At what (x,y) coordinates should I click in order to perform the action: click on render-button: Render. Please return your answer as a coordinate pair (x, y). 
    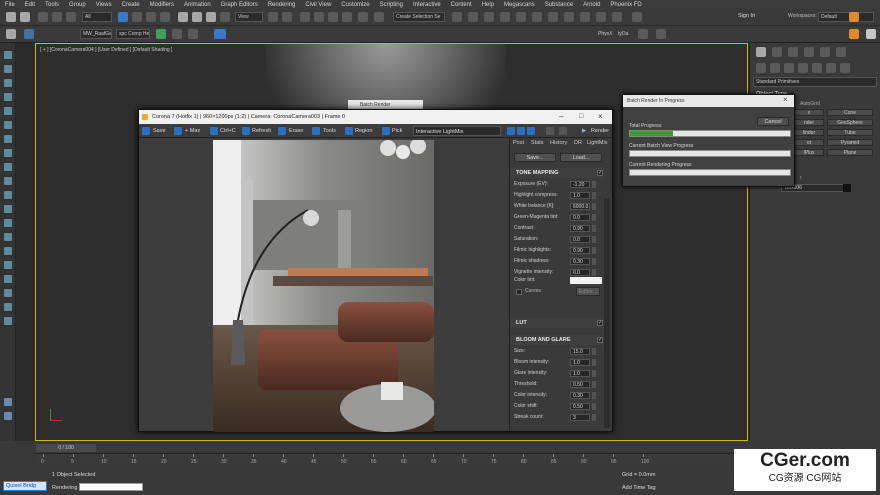
    Looking at the image, I should click on (600, 131).